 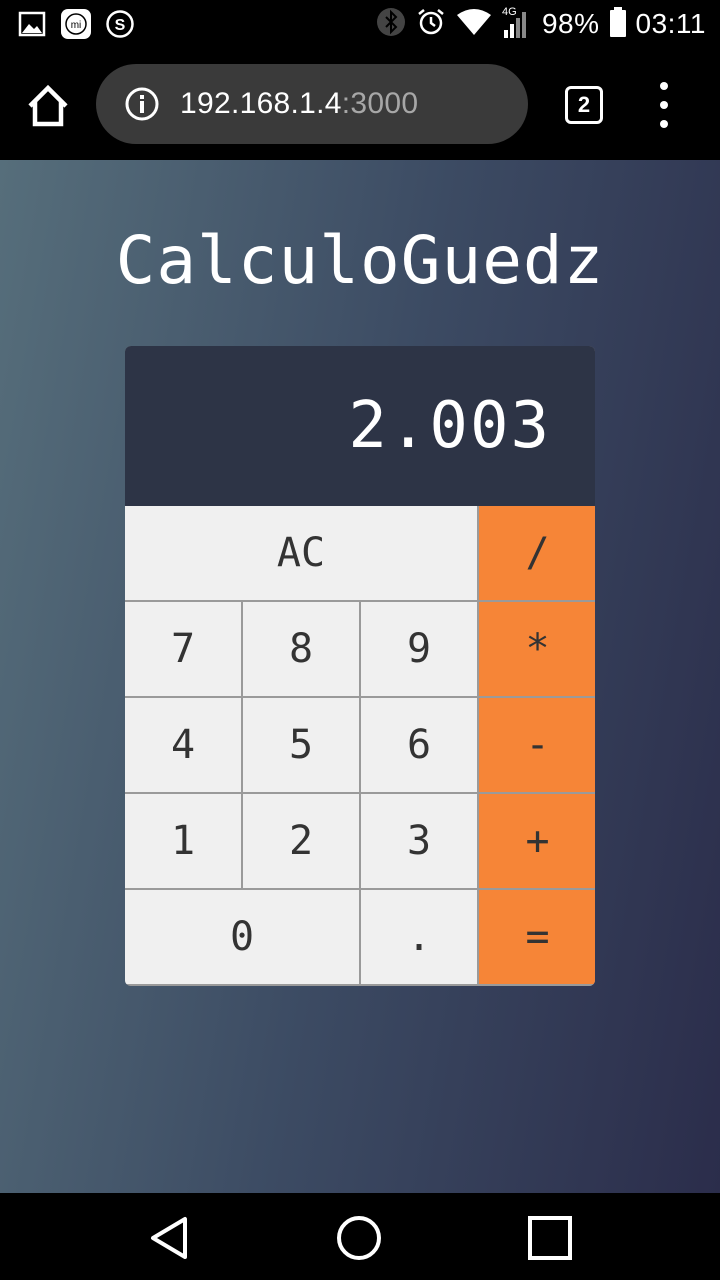 I want to click on digit-0-button: 0, so click(x=242, y=937).